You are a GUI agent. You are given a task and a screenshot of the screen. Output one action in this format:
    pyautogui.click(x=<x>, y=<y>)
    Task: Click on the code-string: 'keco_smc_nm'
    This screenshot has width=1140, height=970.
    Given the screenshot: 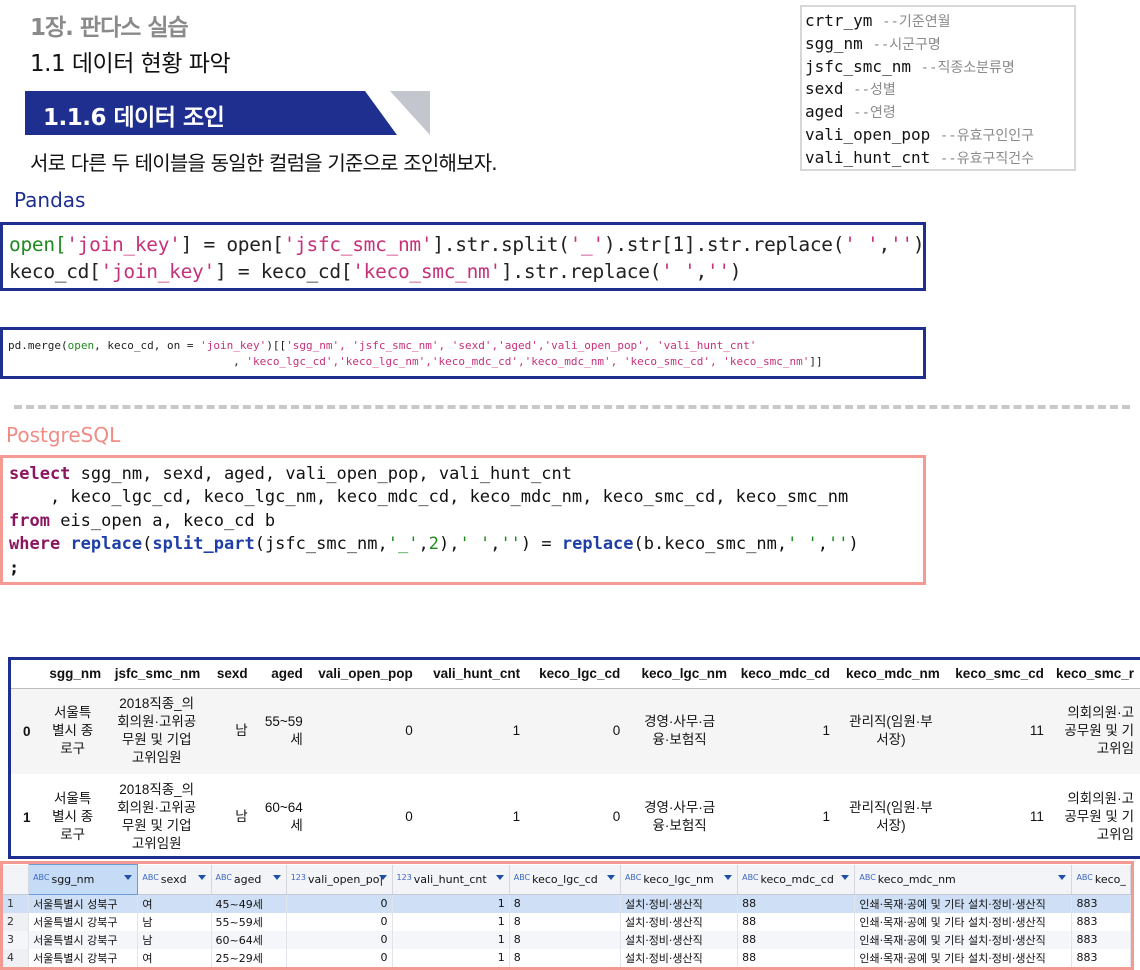 What is the action you would take?
    pyautogui.click(x=426, y=271)
    